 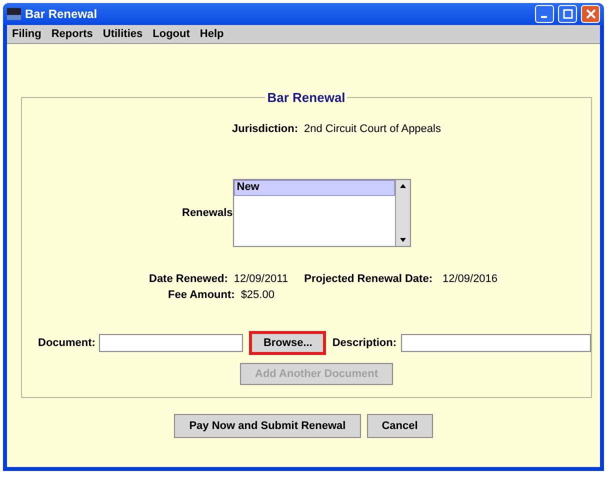 What do you see at coordinates (368, 279) in the screenshot?
I see `field-label: Projected Renewal Date:` at bounding box center [368, 279].